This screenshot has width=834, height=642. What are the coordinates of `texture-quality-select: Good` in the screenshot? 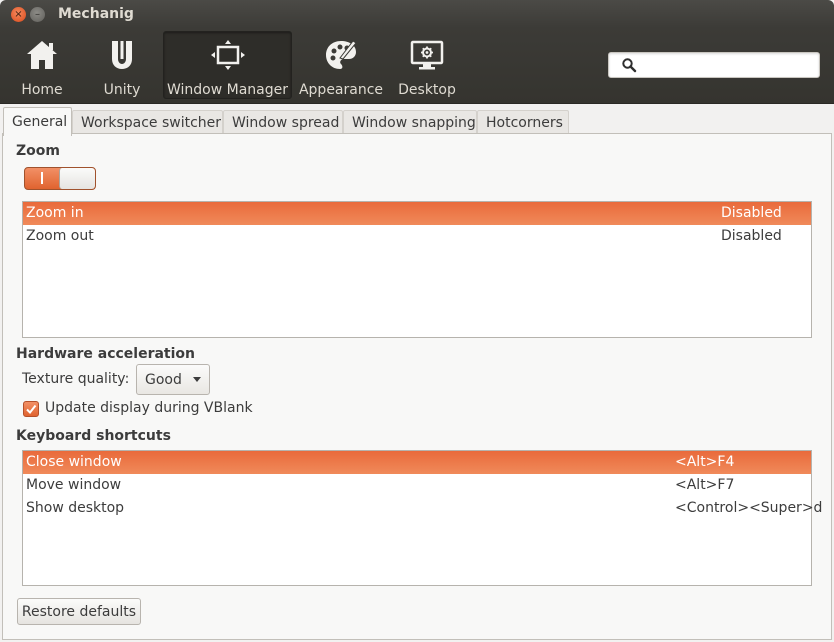 It's located at (173, 379).